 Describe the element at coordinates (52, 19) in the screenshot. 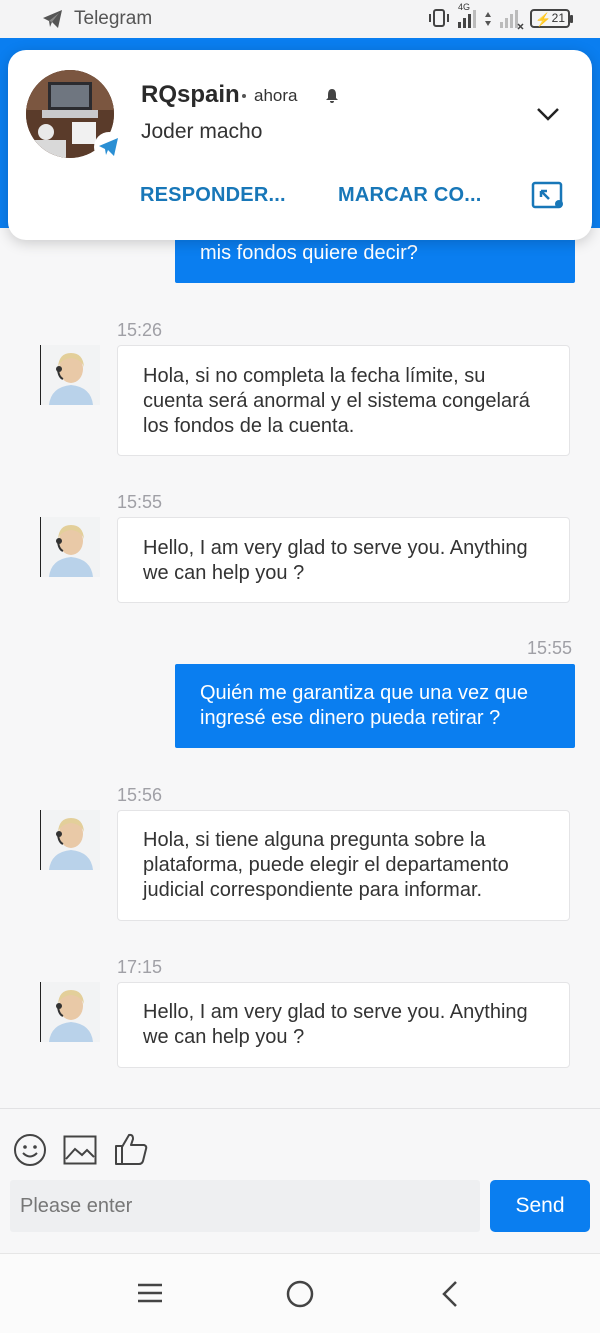

I see `telegram-icon` at that location.